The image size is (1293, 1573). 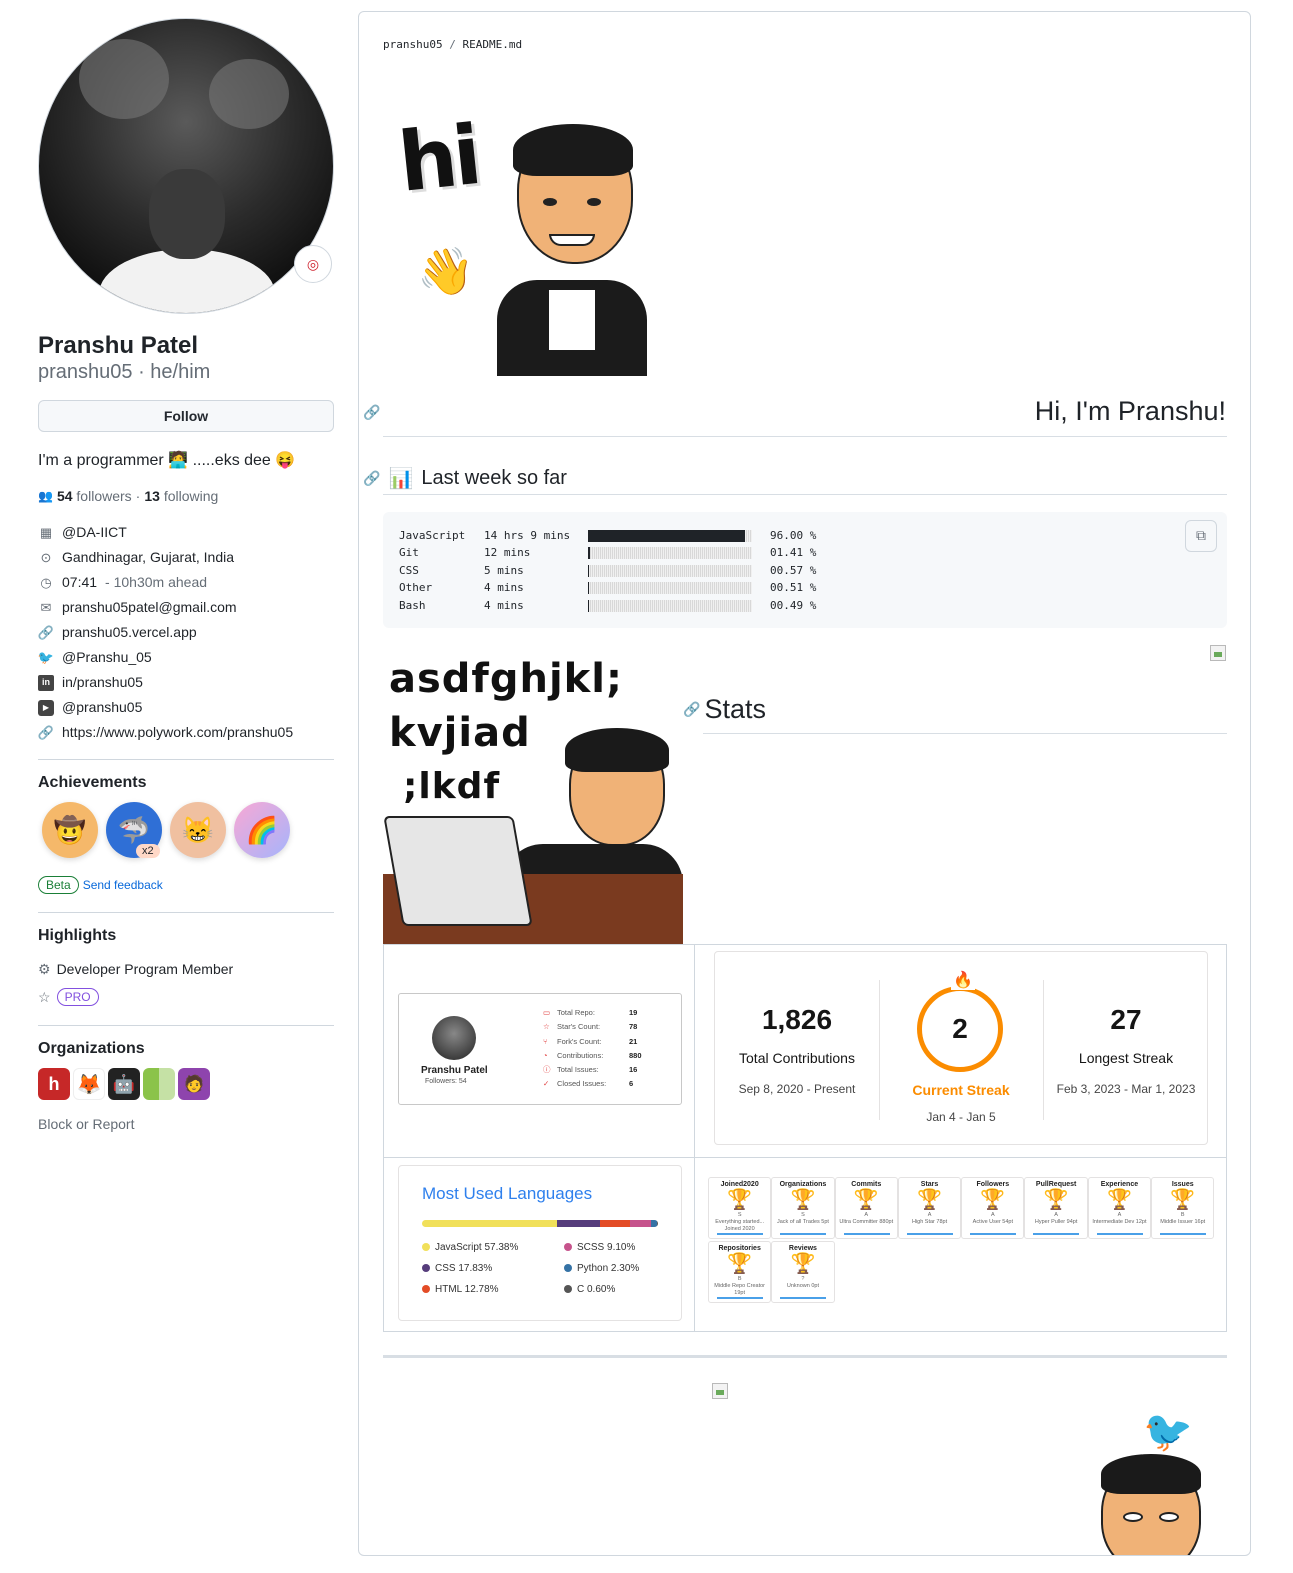 I want to click on profile-name: Pranshu Patel, so click(x=118, y=345).